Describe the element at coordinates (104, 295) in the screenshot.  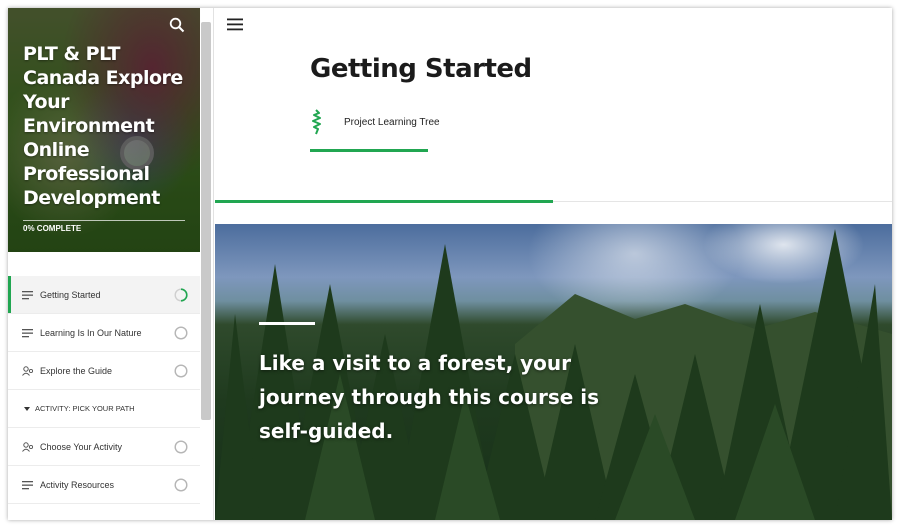
I see `nav-item-getting-started: Getting Started` at that location.